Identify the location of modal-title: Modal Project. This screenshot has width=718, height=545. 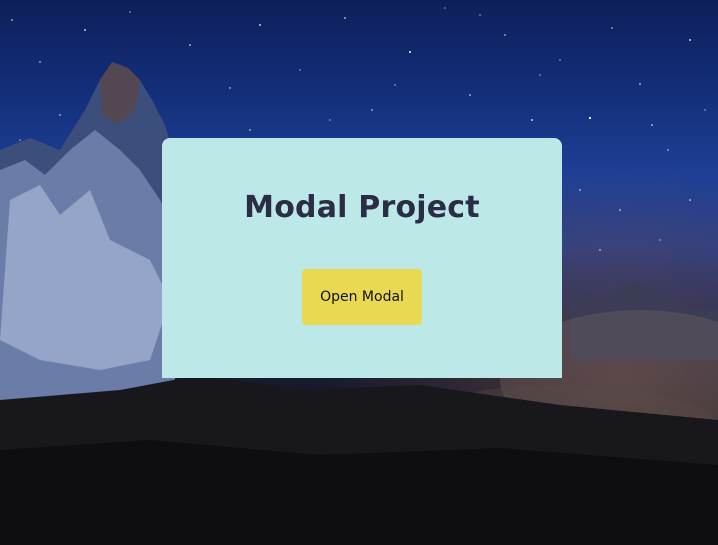
(362, 207).